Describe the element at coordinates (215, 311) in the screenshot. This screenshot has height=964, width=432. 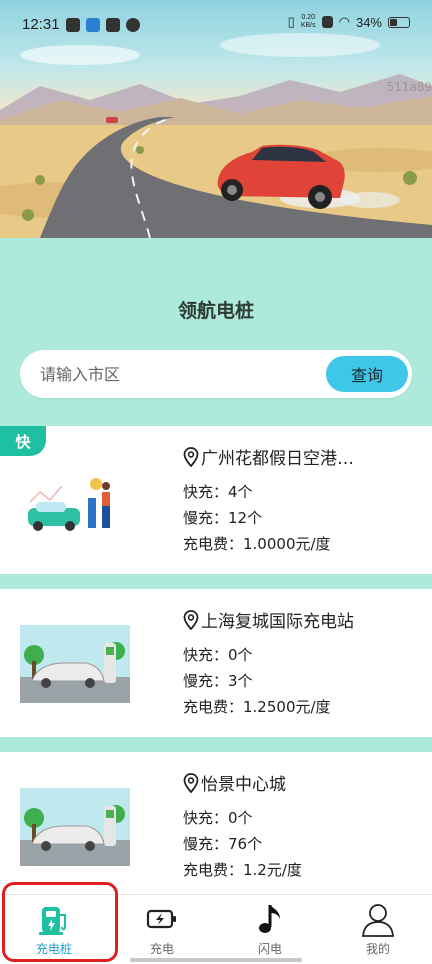
I see `page-title: 领航电桩` at that location.